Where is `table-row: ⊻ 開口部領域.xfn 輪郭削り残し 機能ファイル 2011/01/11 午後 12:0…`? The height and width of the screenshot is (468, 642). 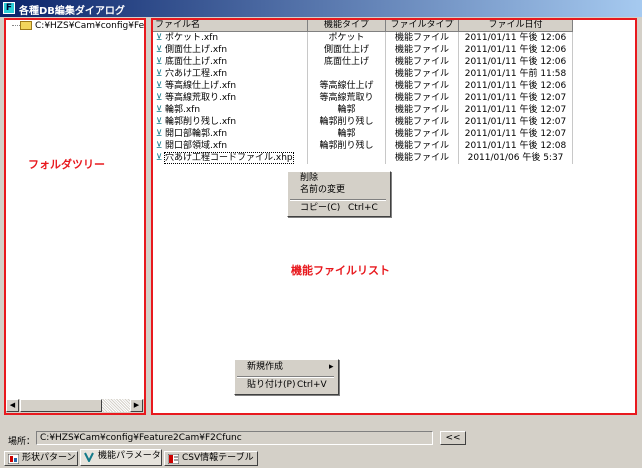 table-row: ⊻ 開口部領域.xfn 輪郭削り残し 機能ファイル 2011/01/11 午後 12:0… is located at coordinates (363, 146).